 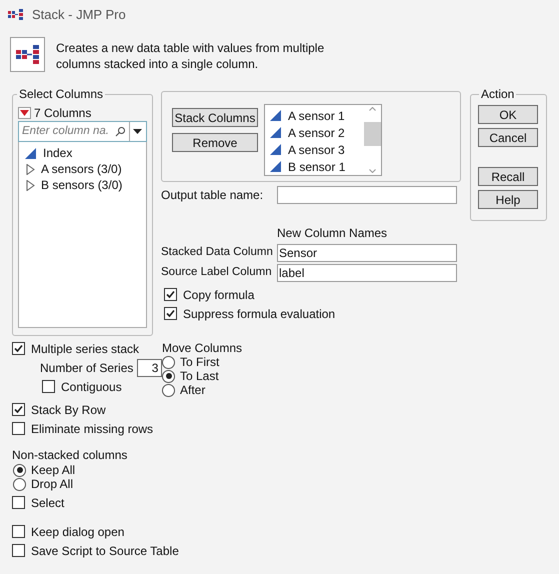 What do you see at coordinates (316, 133) in the screenshot?
I see `stacked-column-item: A sensor 2` at bounding box center [316, 133].